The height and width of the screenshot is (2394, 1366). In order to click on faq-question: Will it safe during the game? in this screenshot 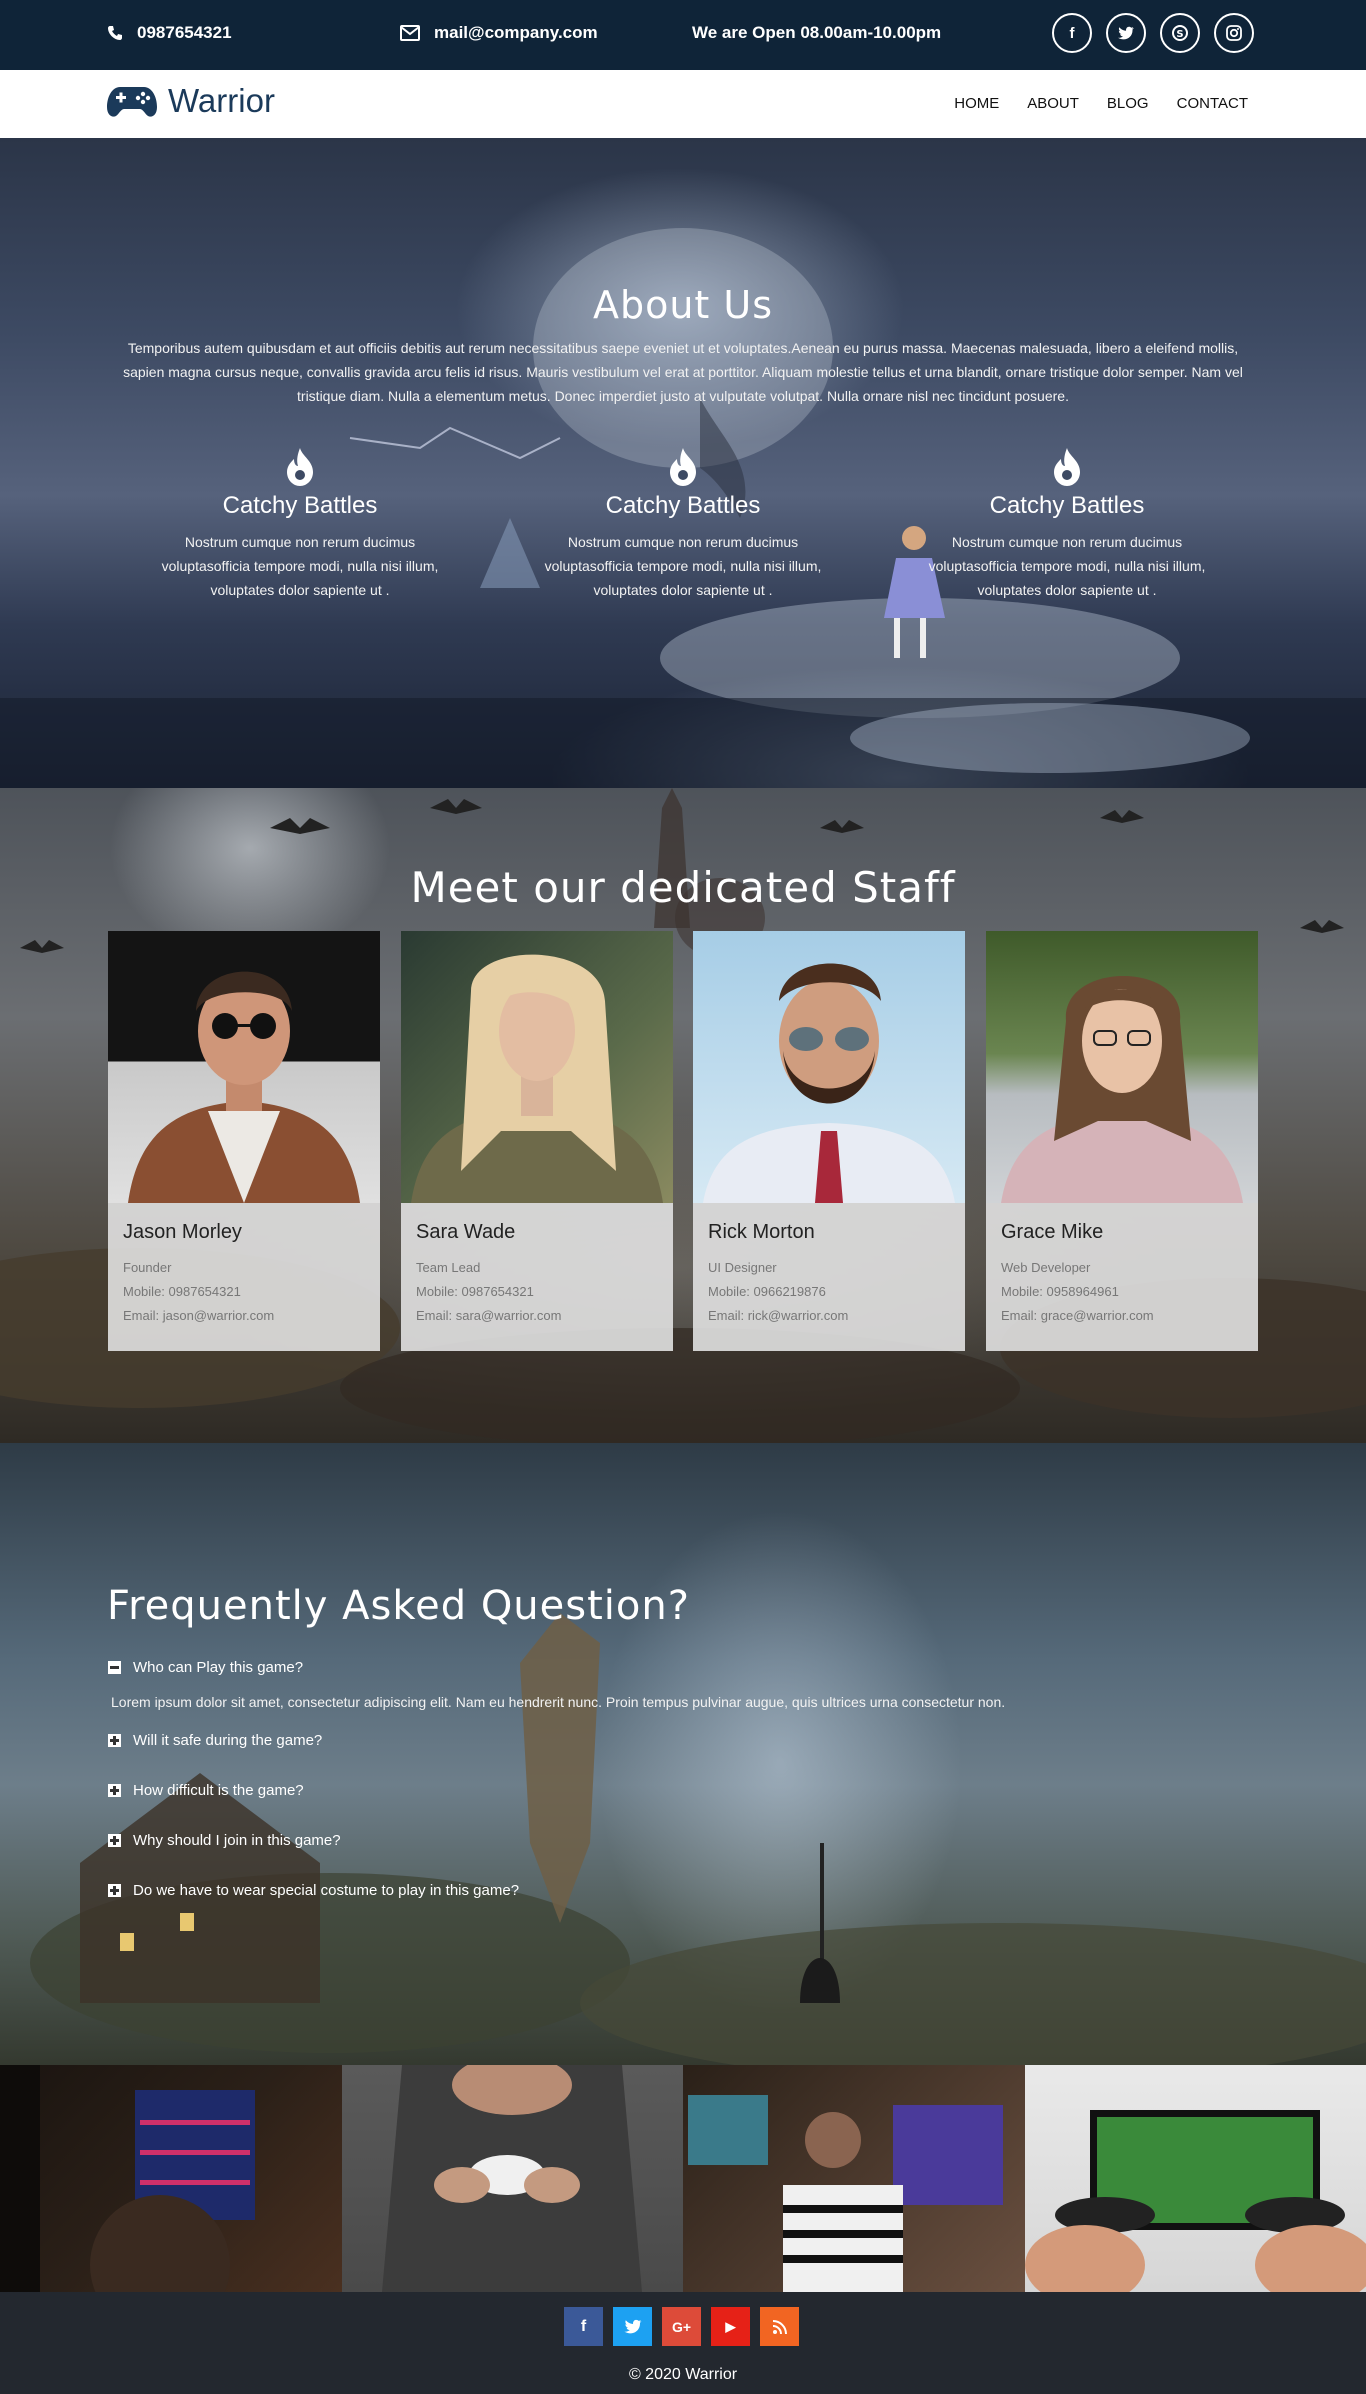, I will do `click(215, 1740)`.